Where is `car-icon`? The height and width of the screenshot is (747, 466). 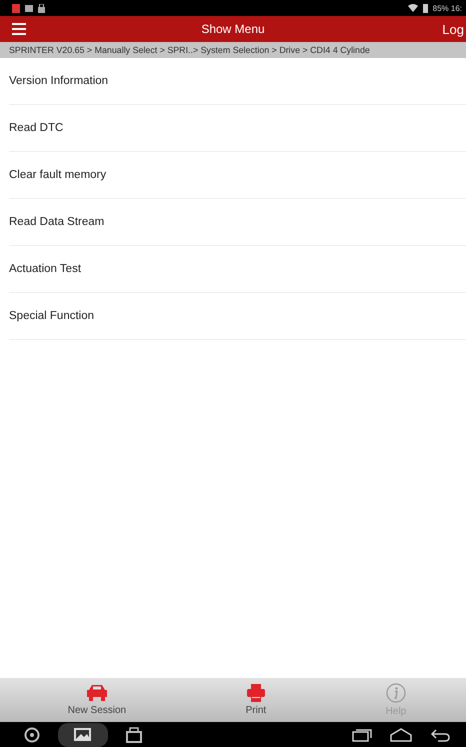
car-icon is located at coordinates (97, 693).